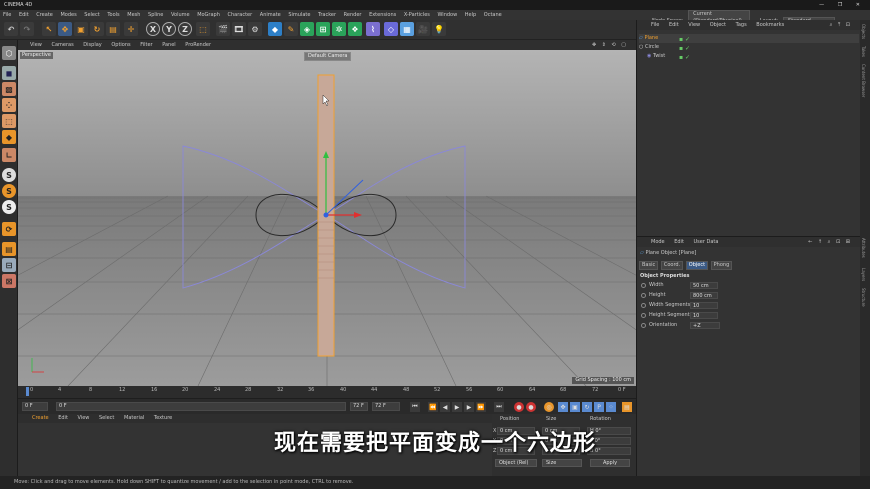 This screenshot has width=870, height=489. I want to click on vp-menu-view: View, so click(36, 45).